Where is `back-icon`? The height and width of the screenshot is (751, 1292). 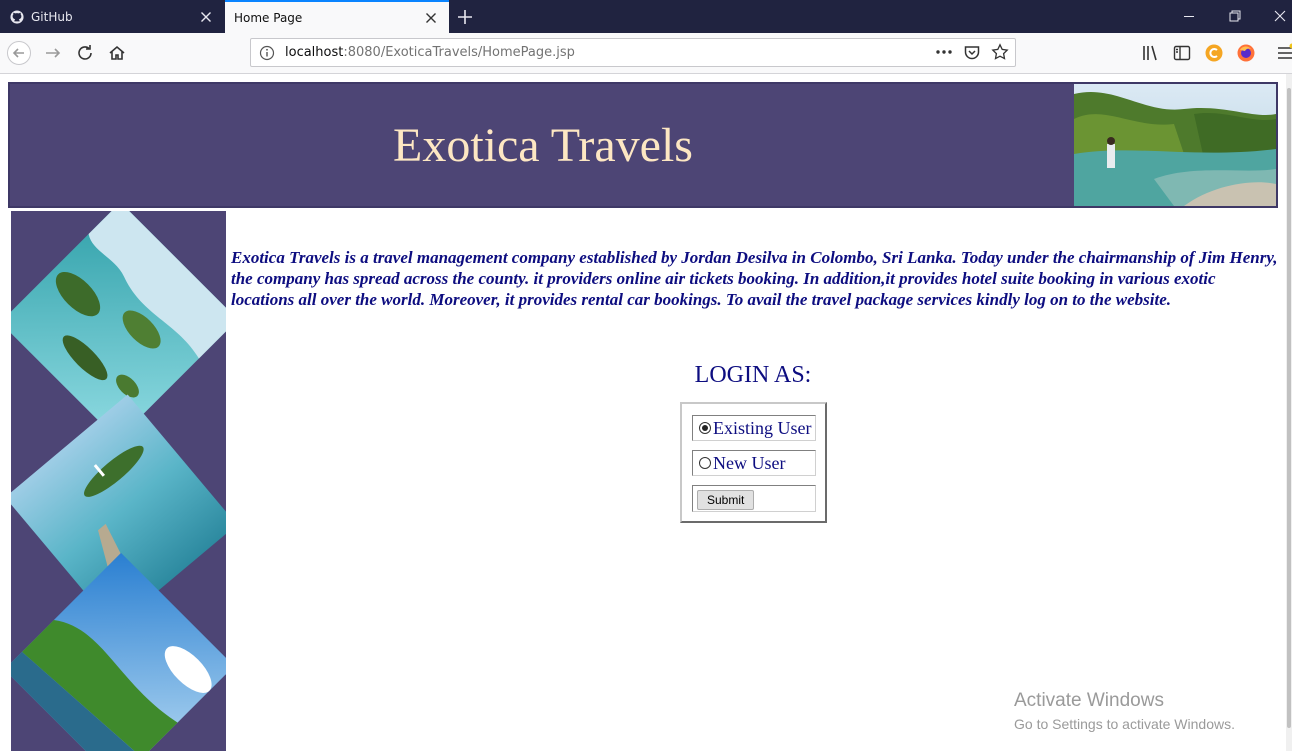
back-icon is located at coordinates (19, 53).